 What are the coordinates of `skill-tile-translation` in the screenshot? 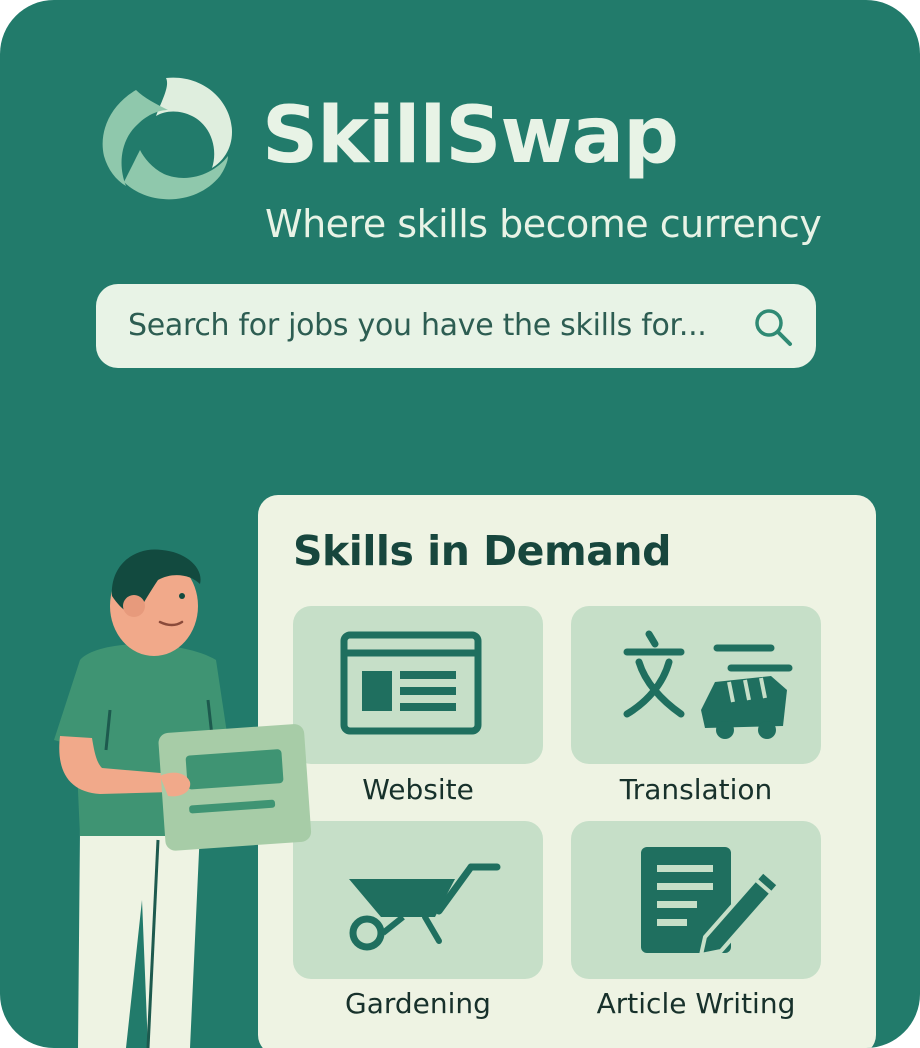 It's located at (696, 685).